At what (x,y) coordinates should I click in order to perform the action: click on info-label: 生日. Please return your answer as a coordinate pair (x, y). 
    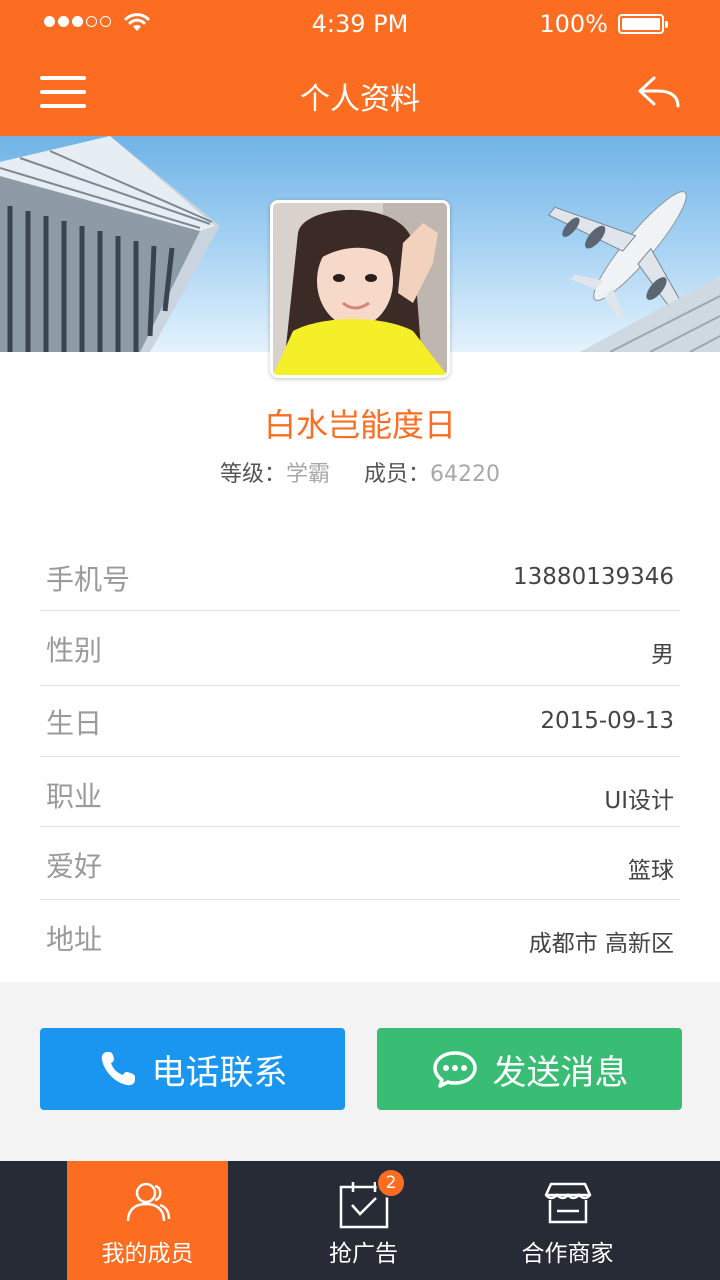
    Looking at the image, I should click on (74, 723).